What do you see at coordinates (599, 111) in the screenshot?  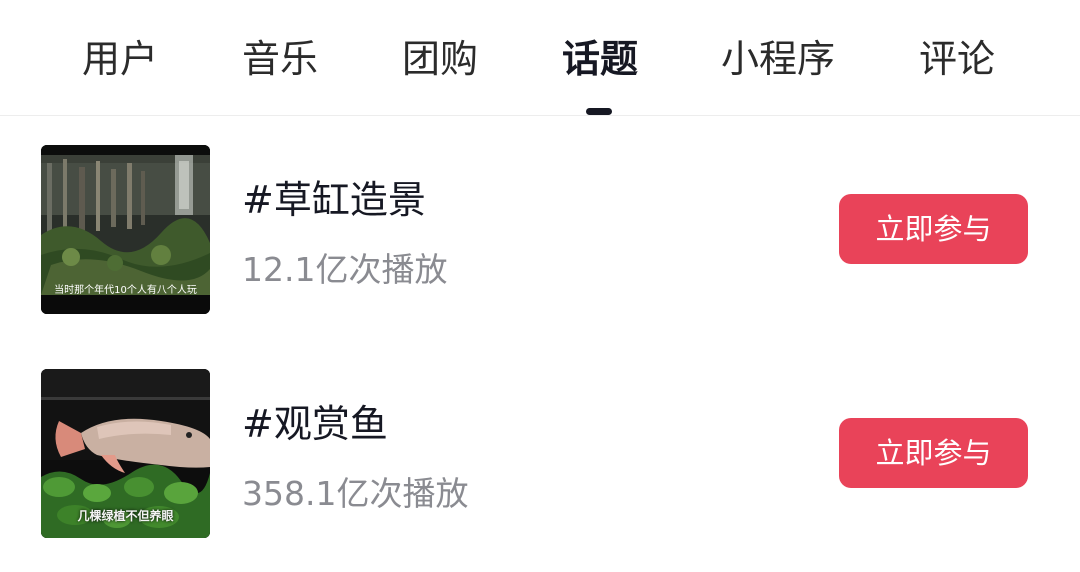 I see `active-tab-indicator` at bounding box center [599, 111].